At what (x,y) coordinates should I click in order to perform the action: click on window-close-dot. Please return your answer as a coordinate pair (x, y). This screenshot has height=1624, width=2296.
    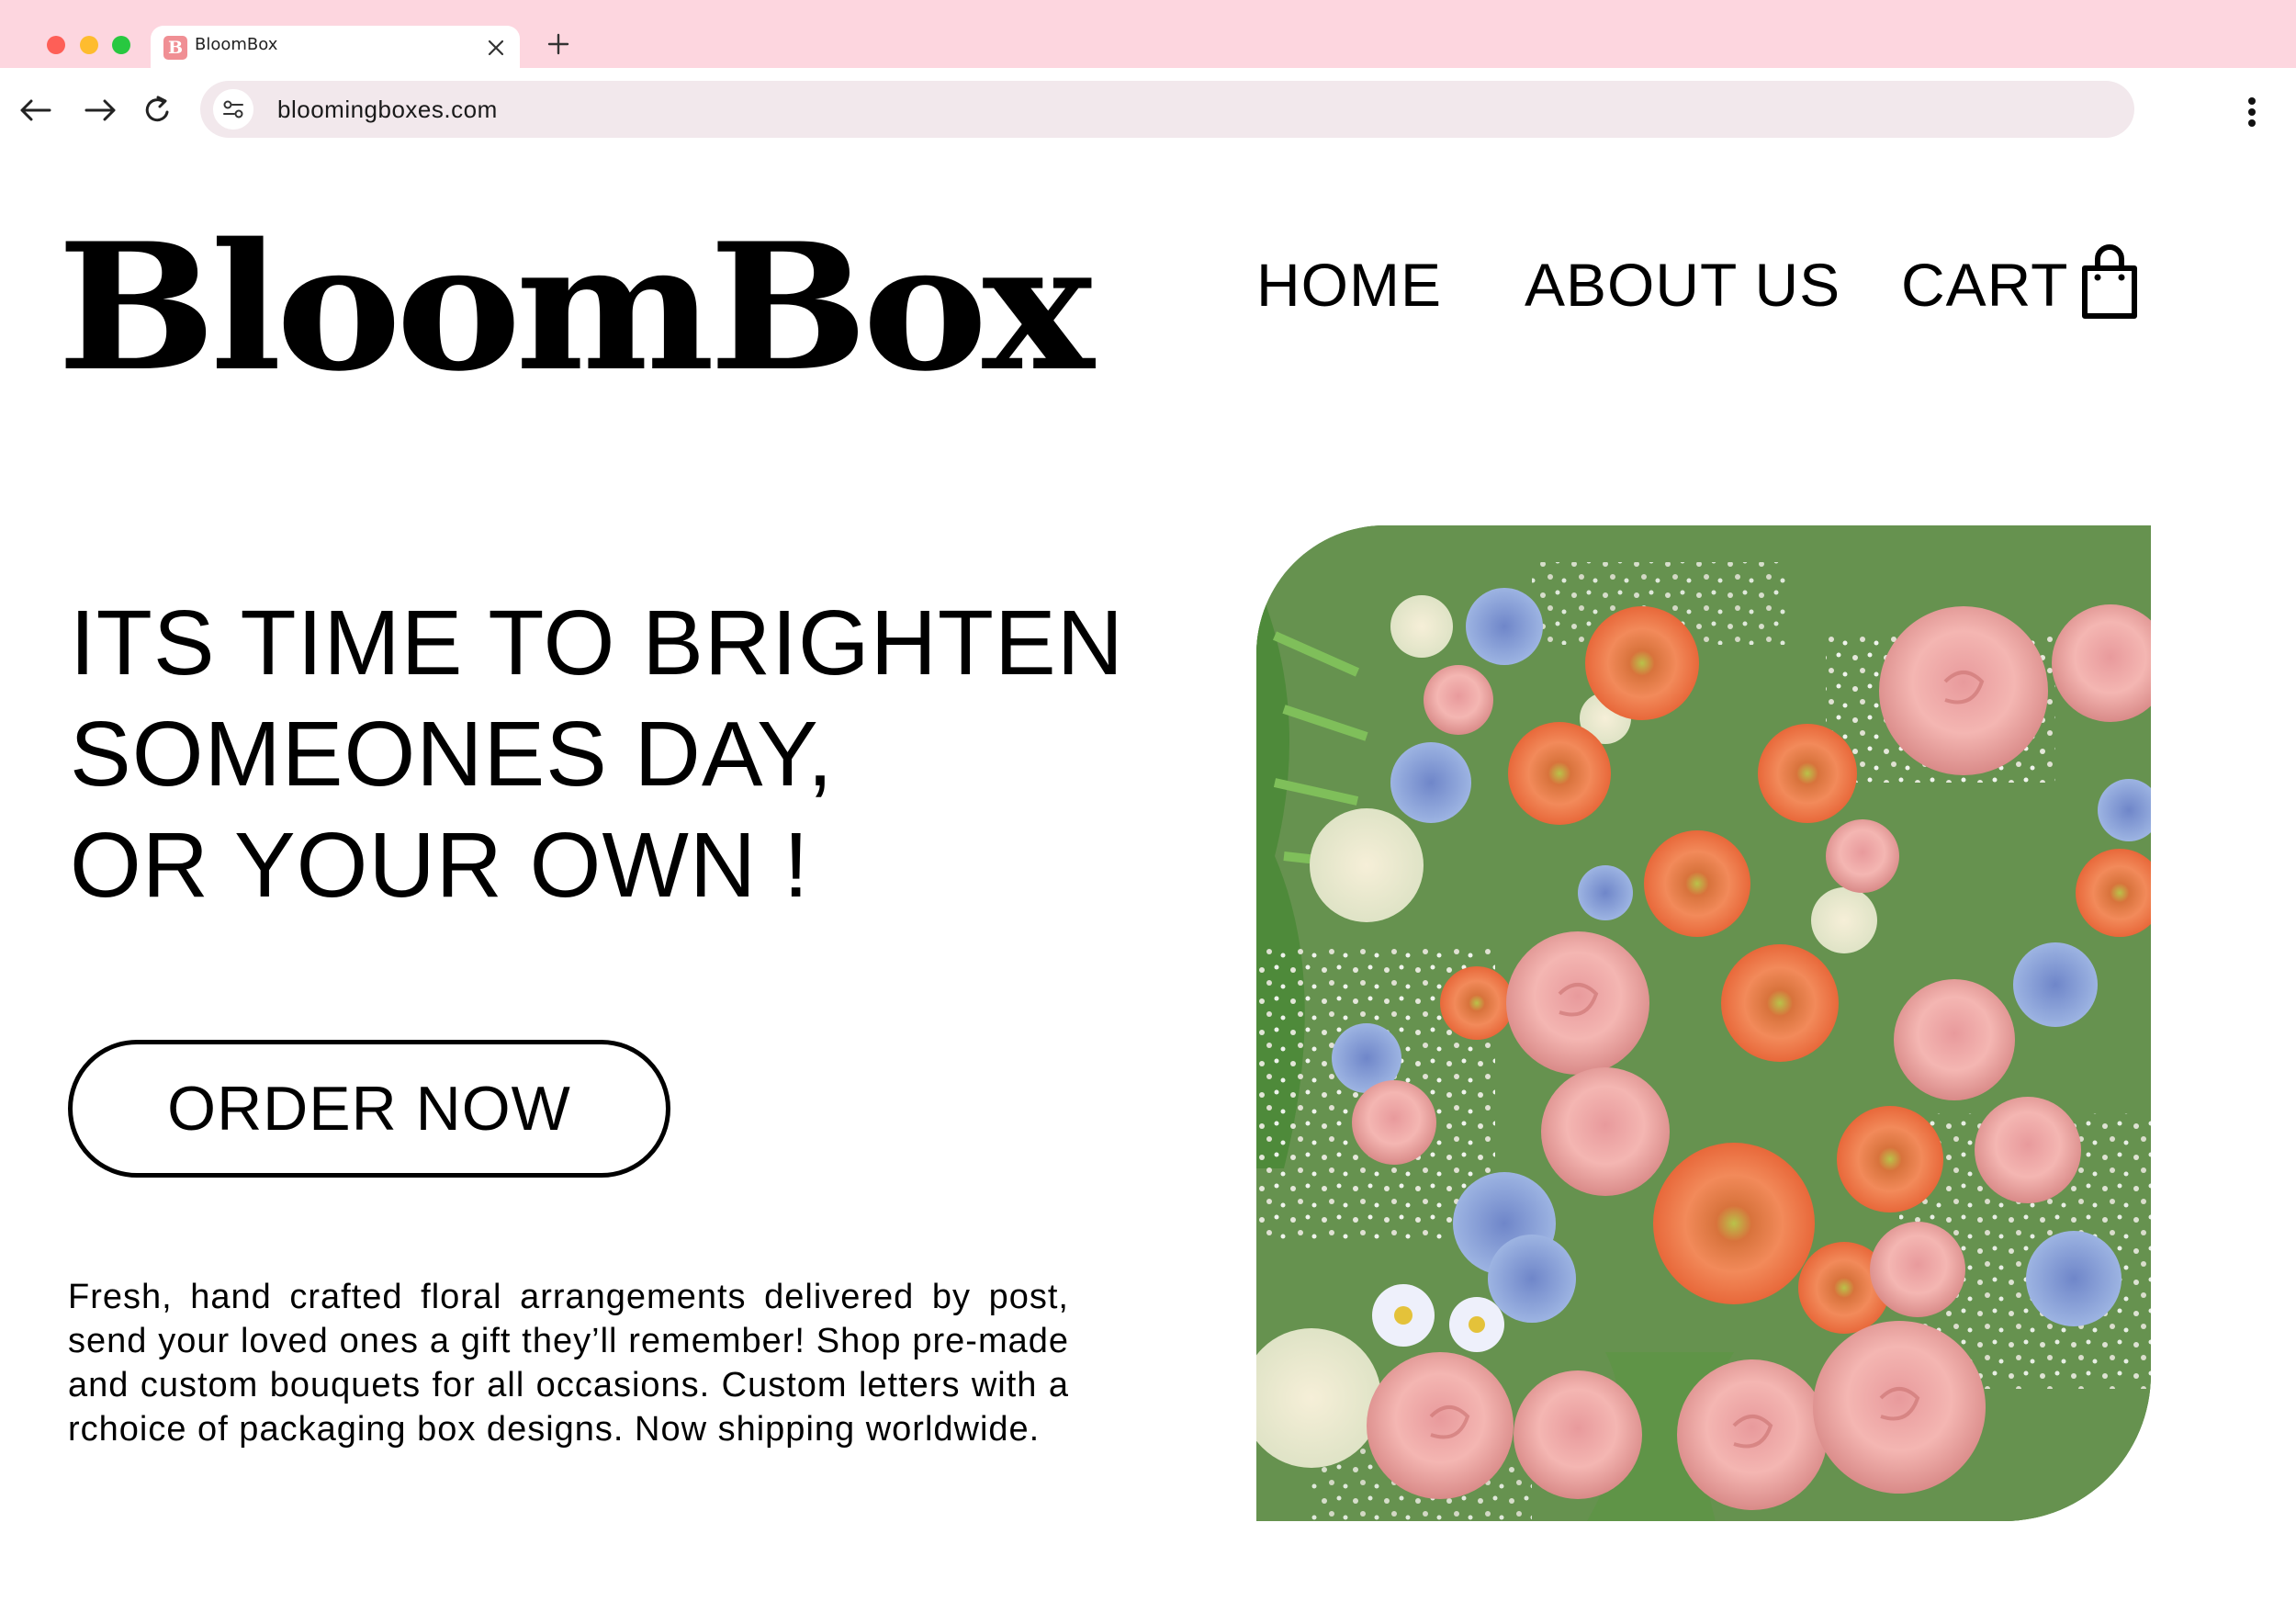
    Looking at the image, I should click on (56, 45).